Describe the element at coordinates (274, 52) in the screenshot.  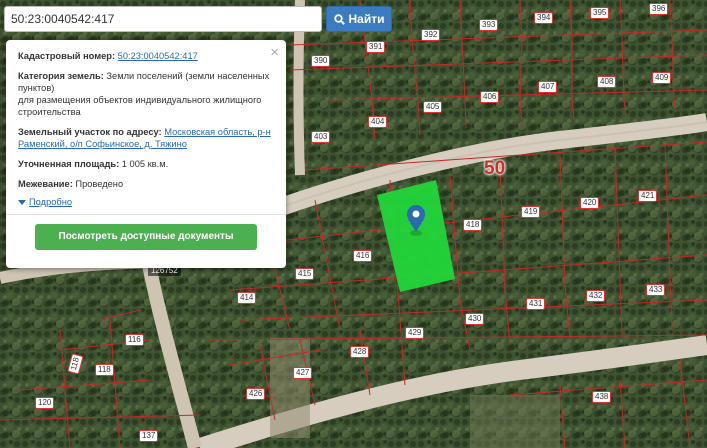
I see `close-icon: ×` at that location.